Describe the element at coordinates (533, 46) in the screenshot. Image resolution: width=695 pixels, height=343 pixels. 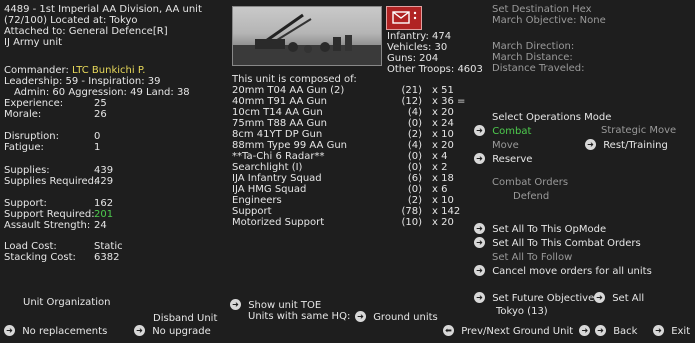
I see `march-direction: March Direction:` at that location.